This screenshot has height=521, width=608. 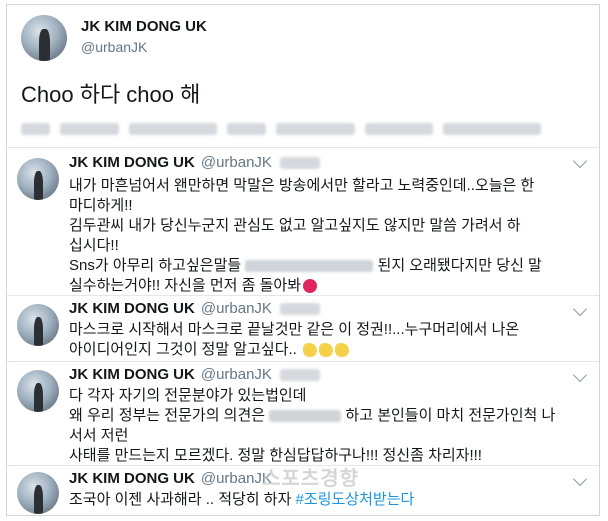 What do you see at coordinates (183, 349) in the screenshot?
I see `reply-line-part: 아이디어인지 그것이 정말 알고싶다..` at bounding box center [183, 349].